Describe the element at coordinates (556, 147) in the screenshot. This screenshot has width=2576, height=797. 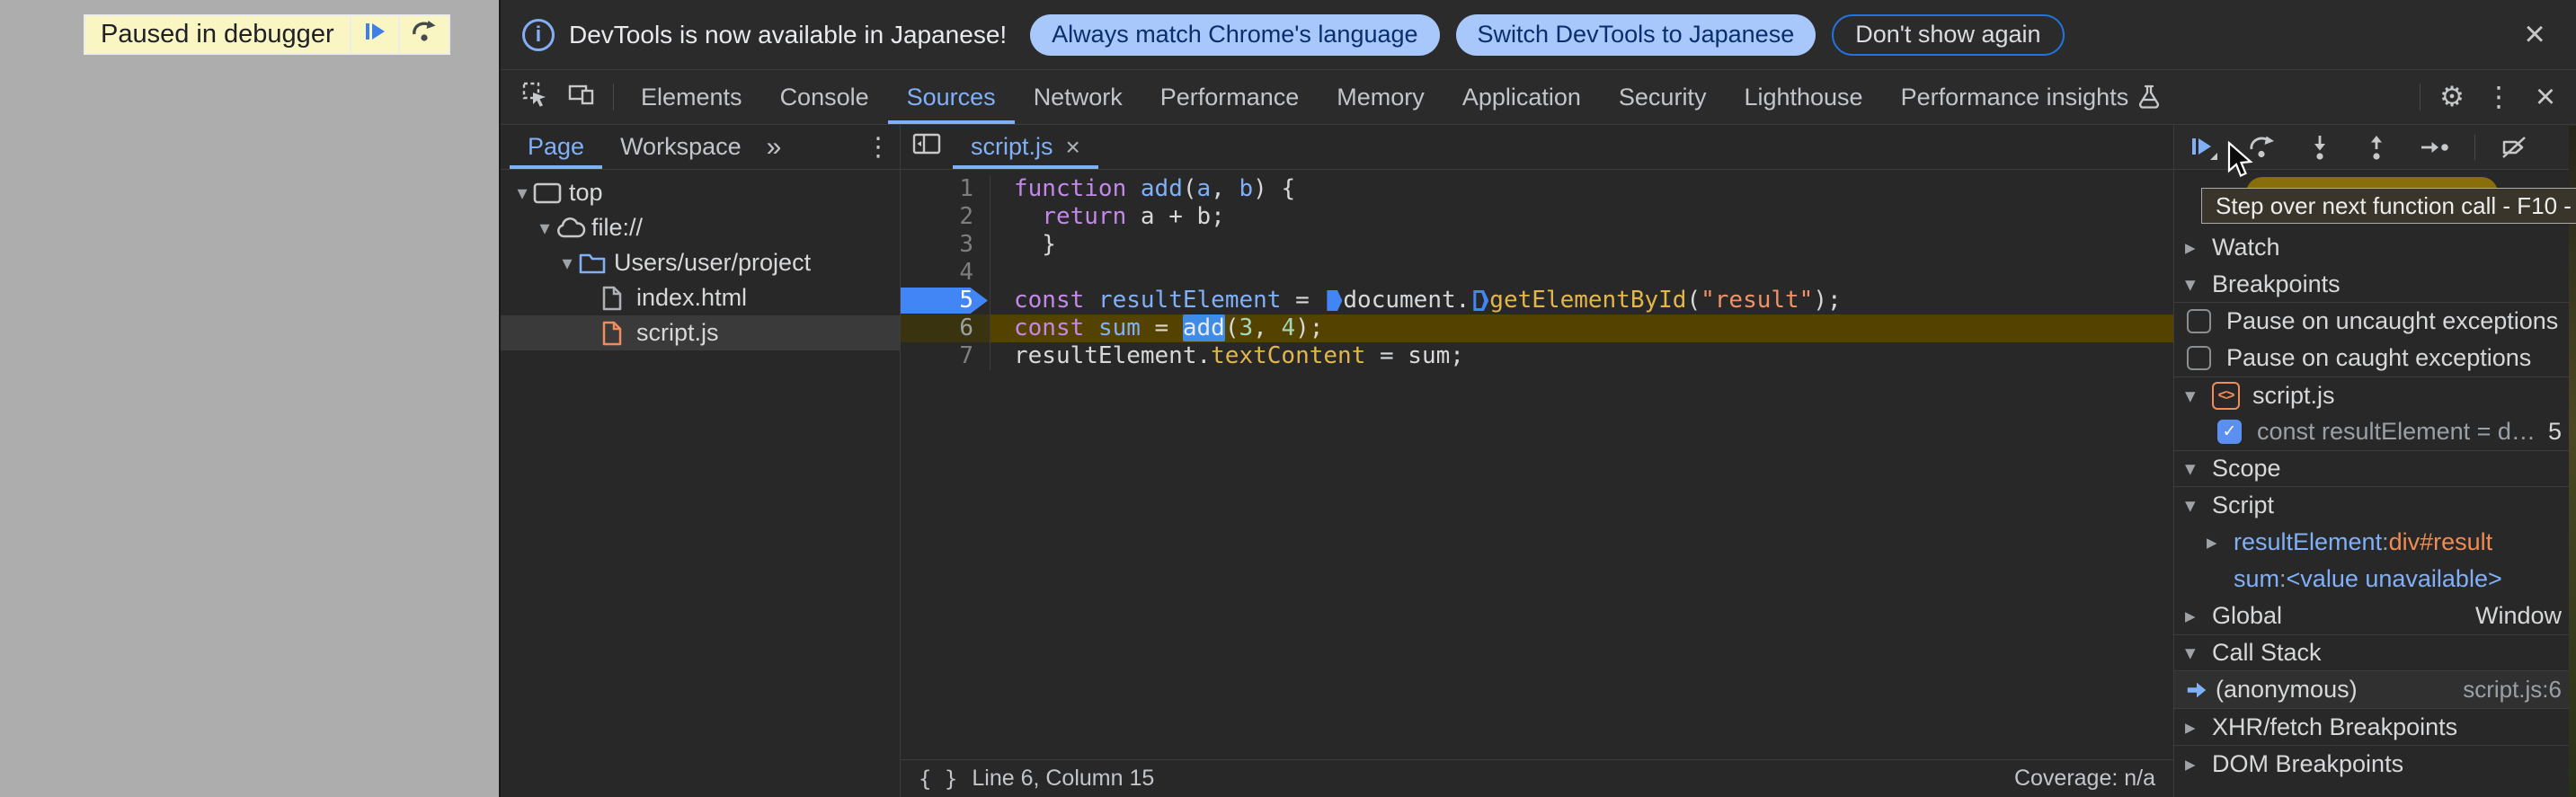
I see `navigator-tab-page: Page` at that location.